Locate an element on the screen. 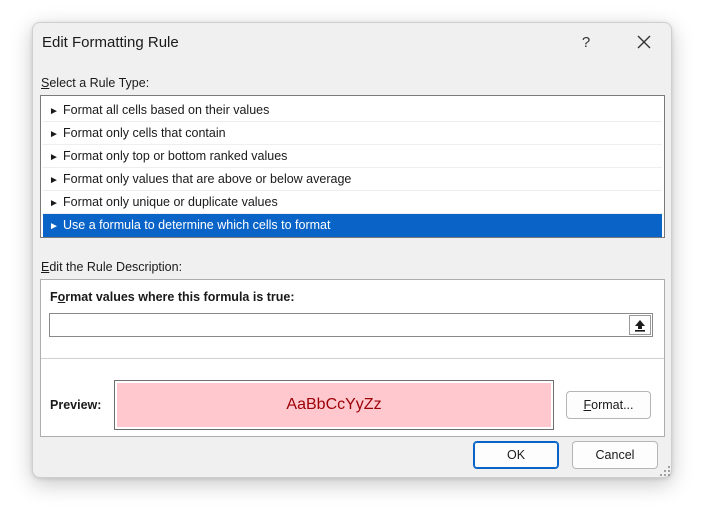  preview-box: AaBbCcYyZz is located at coordinates (334, 405).